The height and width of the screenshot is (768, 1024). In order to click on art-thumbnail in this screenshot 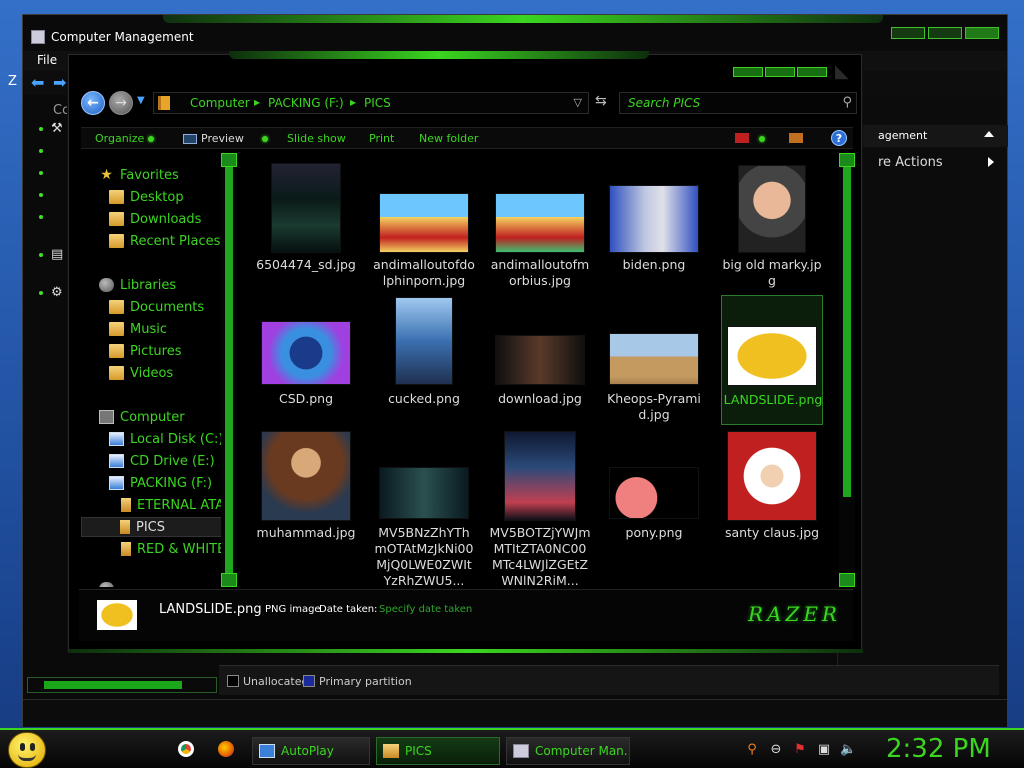, I will do `click(424, 341)`.